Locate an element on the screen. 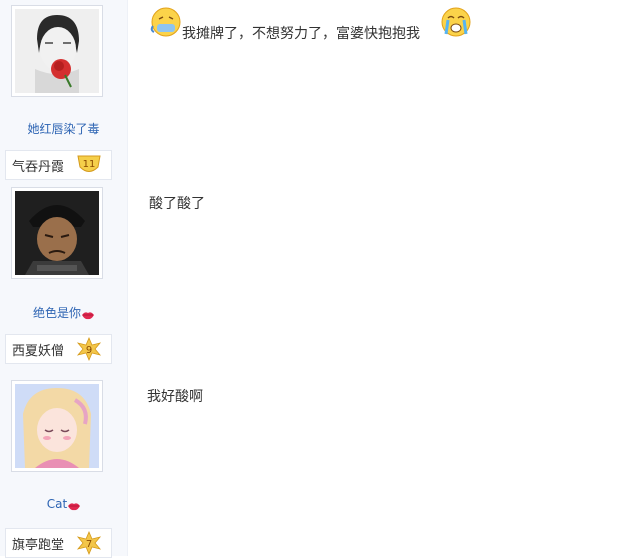 Image resolution: width=629 pixels, height=559 pixels. post-content: 酸了酸了 is located at coordinates (177, 204).